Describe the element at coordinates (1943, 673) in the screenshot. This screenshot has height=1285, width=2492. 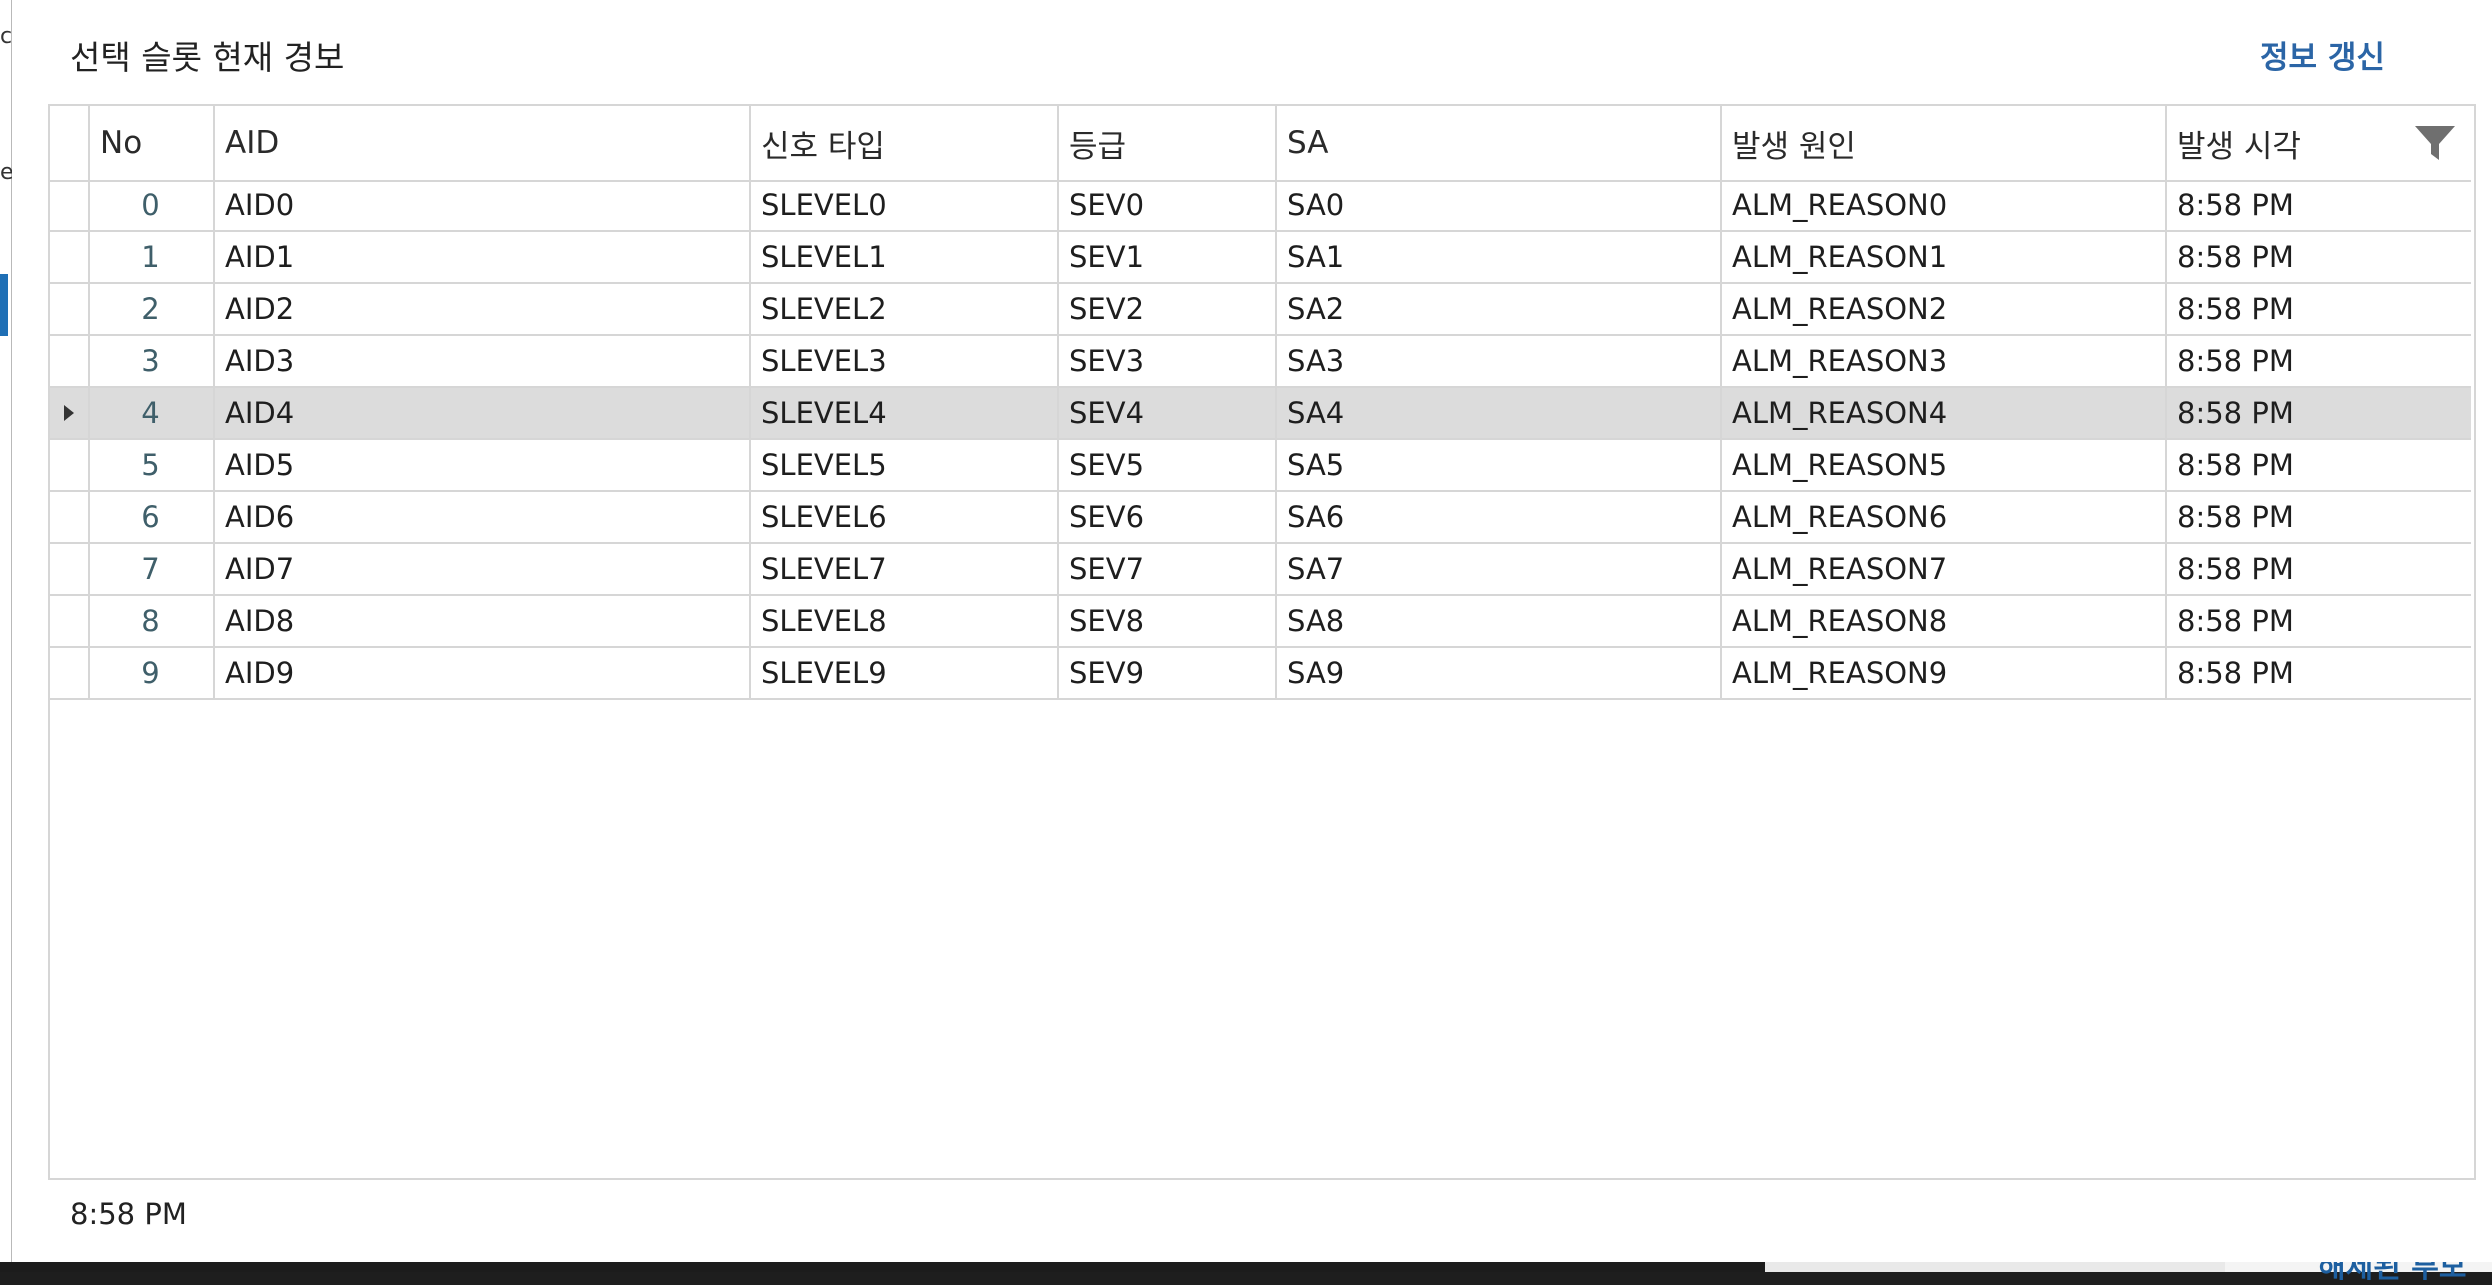
I see `cell-cause: ALM_REASON9` at that location.